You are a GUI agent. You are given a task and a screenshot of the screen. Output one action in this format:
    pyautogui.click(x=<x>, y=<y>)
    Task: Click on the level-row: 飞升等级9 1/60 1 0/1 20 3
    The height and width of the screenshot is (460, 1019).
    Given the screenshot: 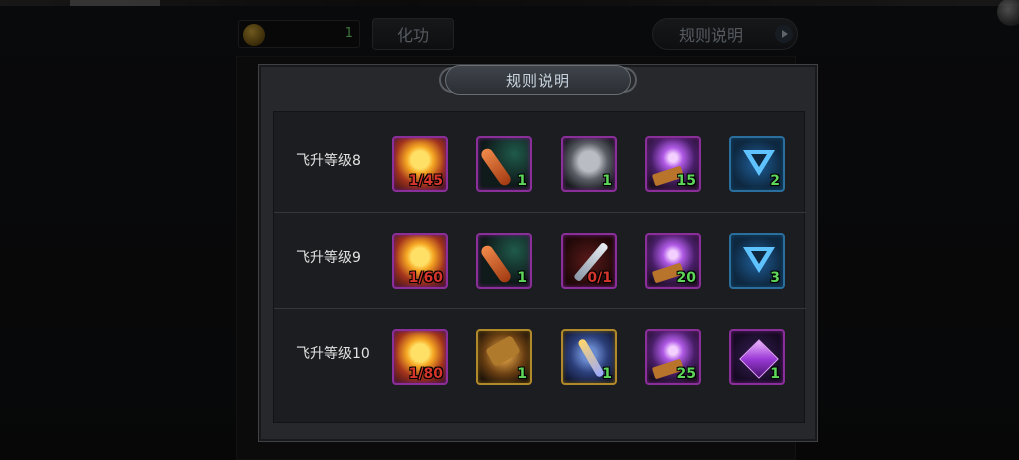 What is the action you would take?
    pyautogui.click(x=540, y=260)
    